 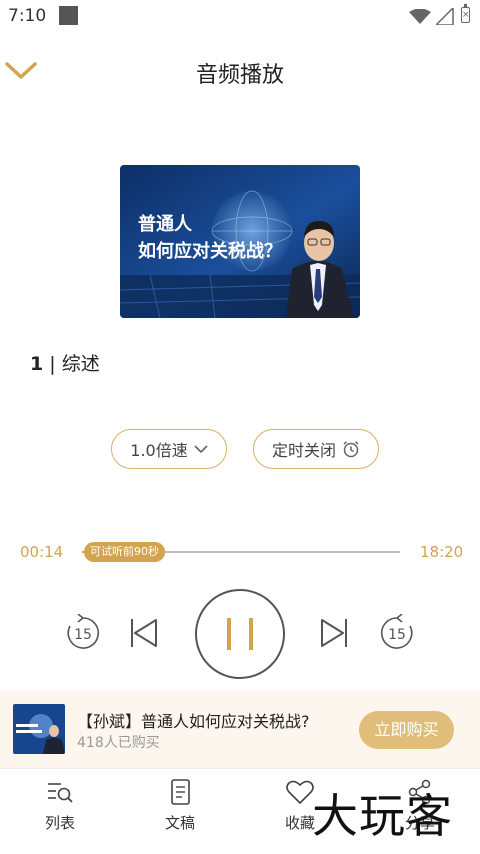 What do you see at coordinates (442, 552) in the screenshot?
I see `total-time: 18:20` at bounding box center [442, 552].